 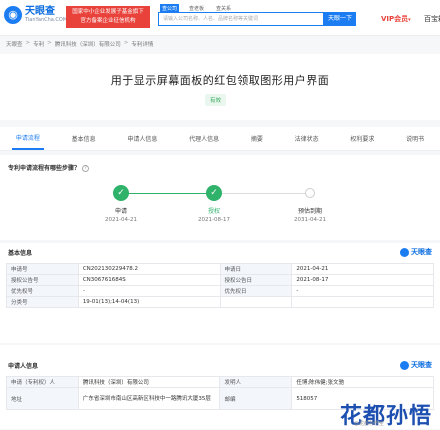 What do you see at coordinates (149, 269) in the screenshot?
I see `table-value: CN202130229478.2` at bounding box center [149, 269].